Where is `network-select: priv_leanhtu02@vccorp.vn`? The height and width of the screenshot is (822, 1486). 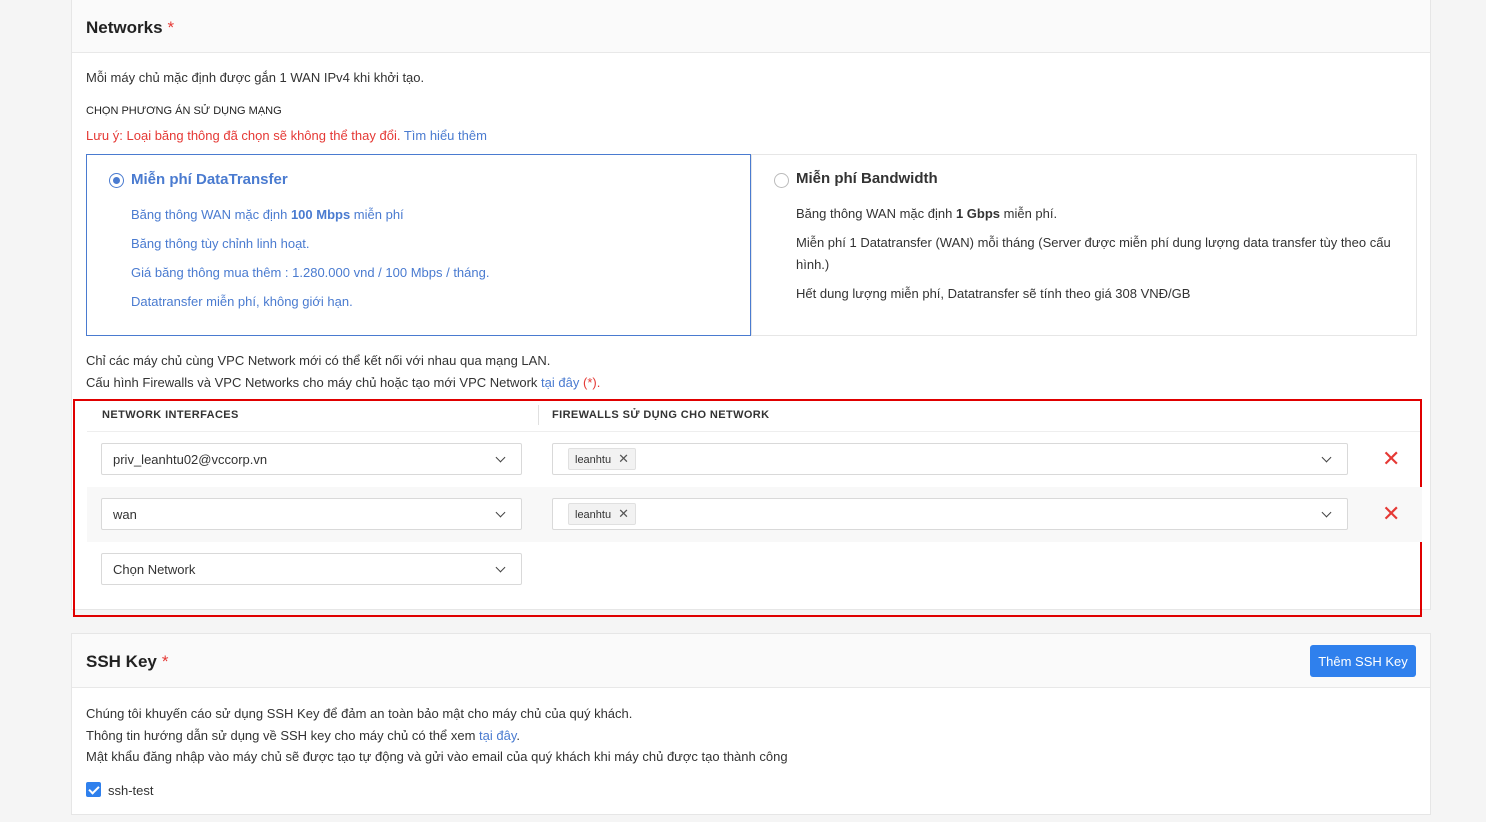
network-select: priv_leanhtu02@vccorp.vn is located at coordinates (311, 459).